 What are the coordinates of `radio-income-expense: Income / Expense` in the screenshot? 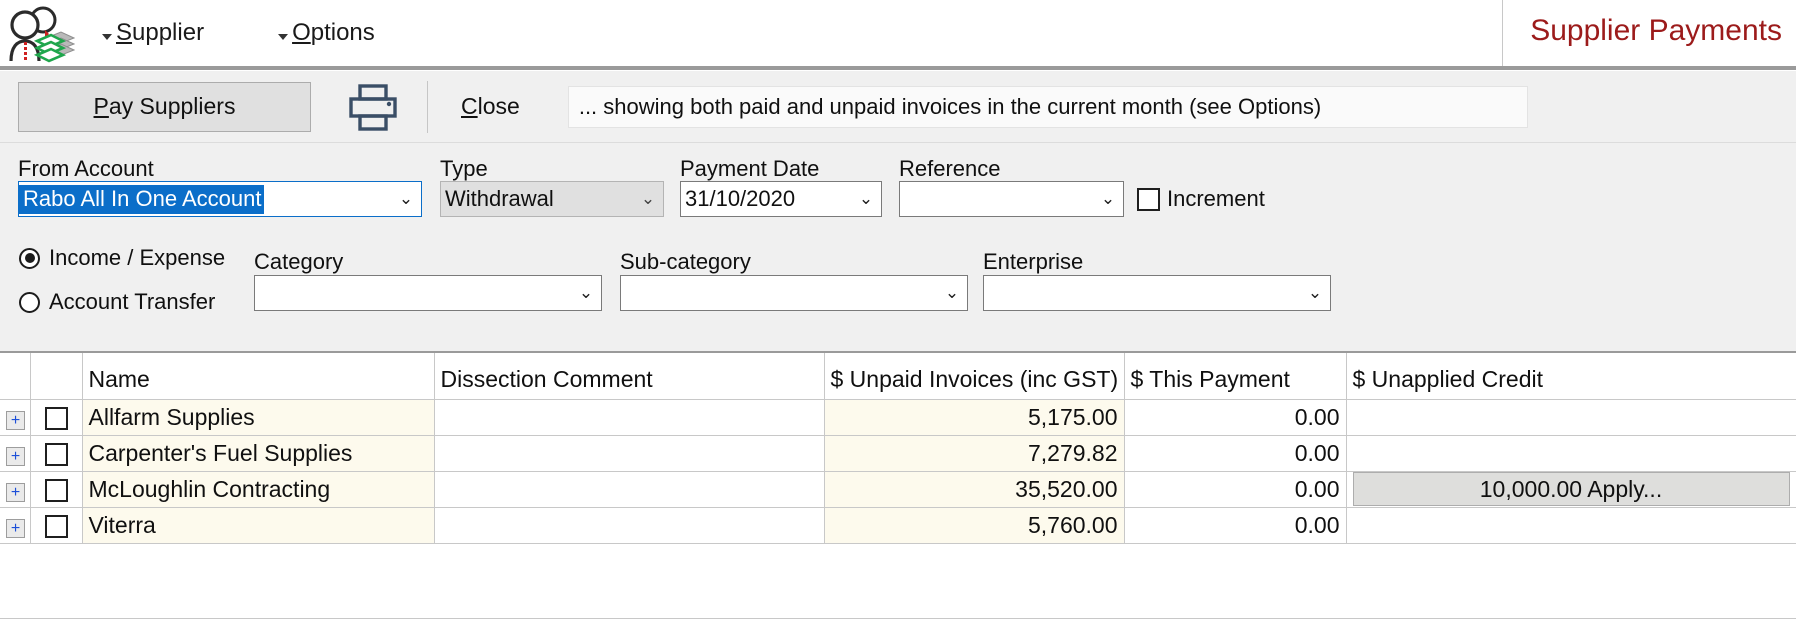 It's located at (122, 258).